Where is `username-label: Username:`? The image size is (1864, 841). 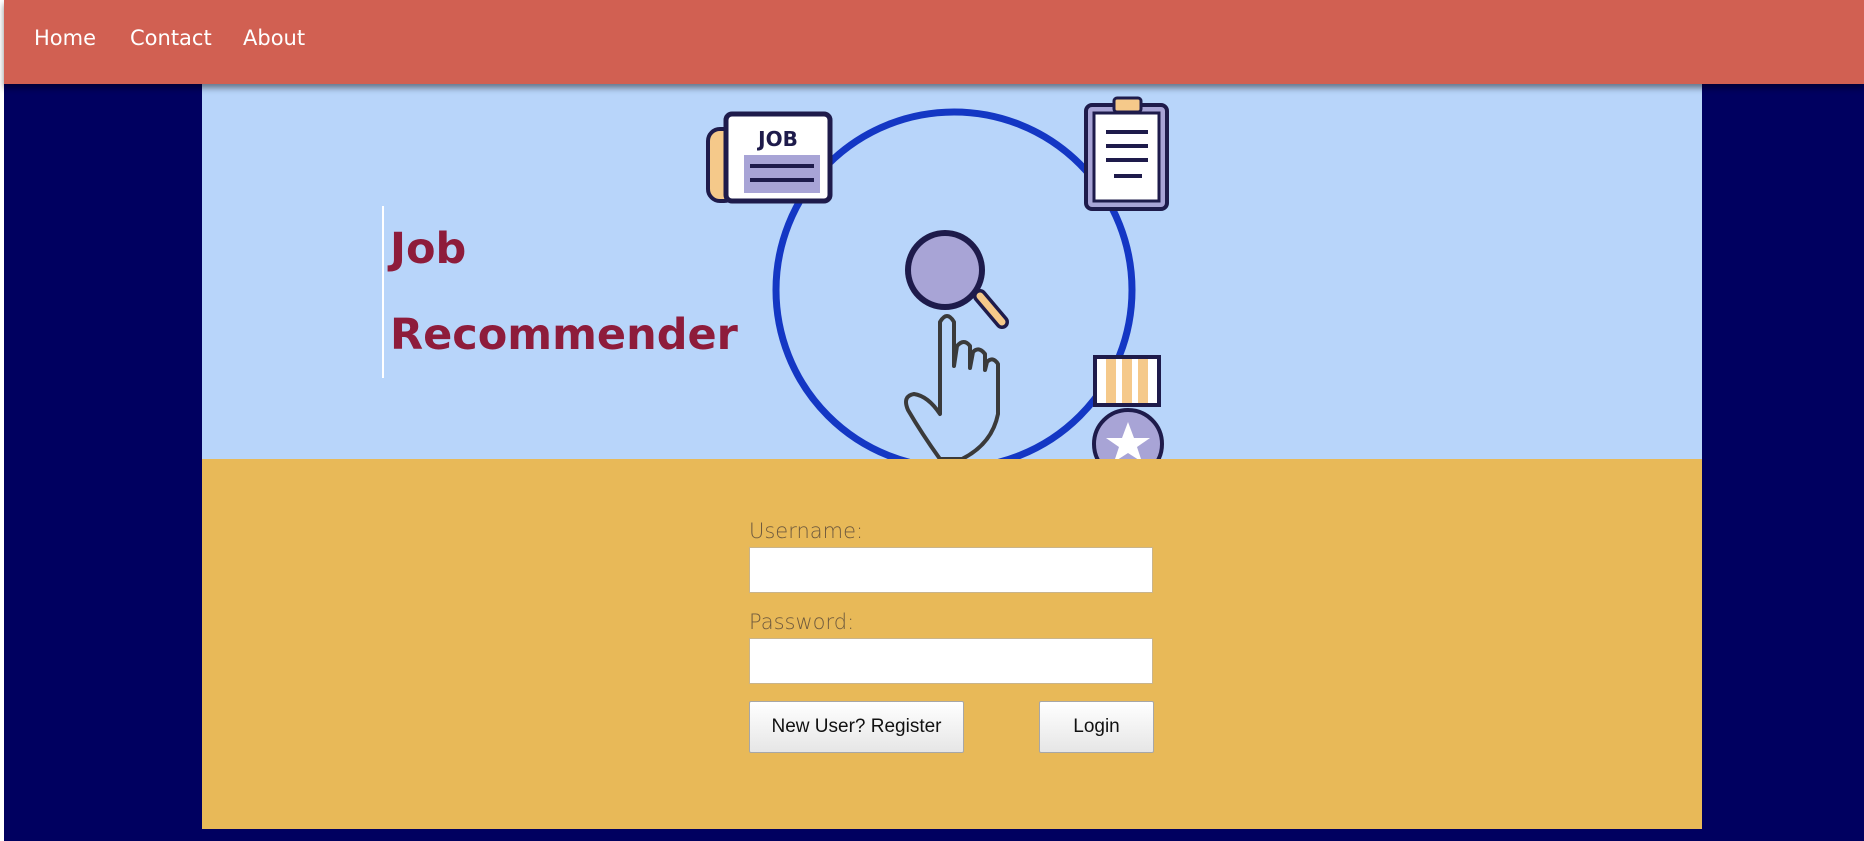
username-label: Username: is located at coordinates (806, 531).